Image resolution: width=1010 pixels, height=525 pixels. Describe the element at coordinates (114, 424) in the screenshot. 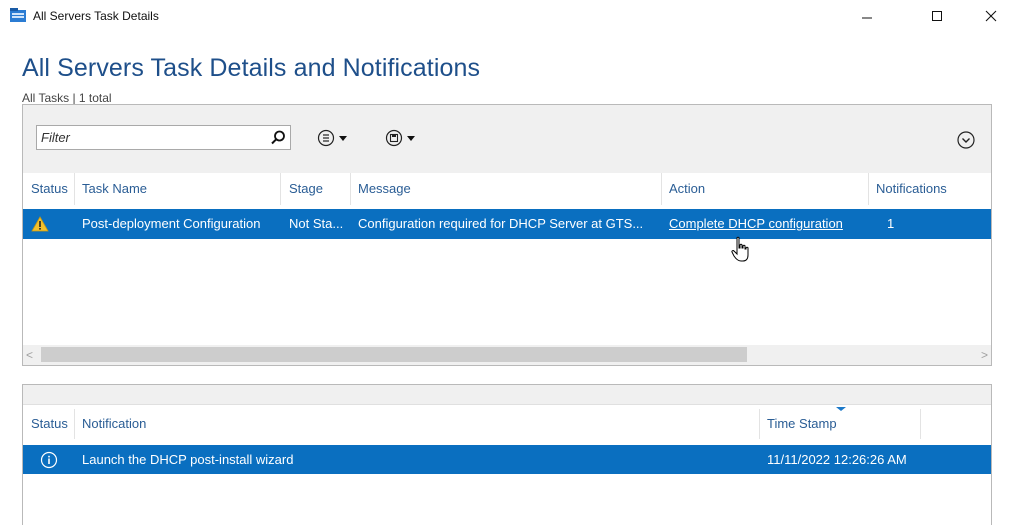

I see `column-header-notification: Notification` at that location.